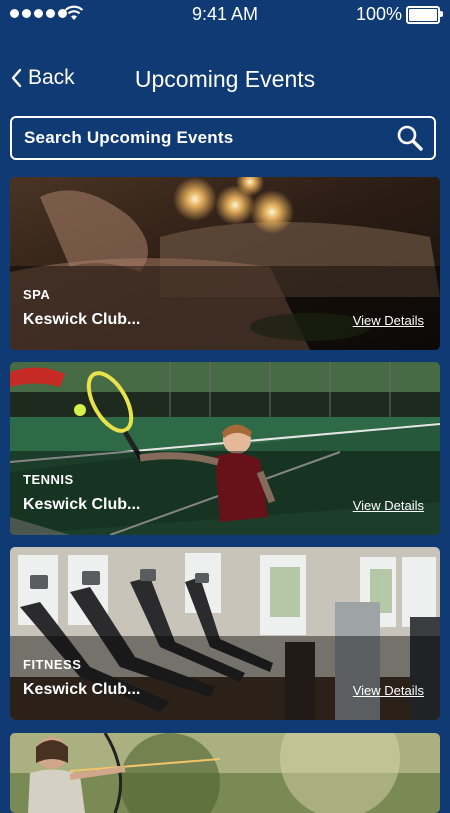  What do you see at coordinates (410, 138) in the screenshot?
I see `search-icon` at bounding box center [410, 138].